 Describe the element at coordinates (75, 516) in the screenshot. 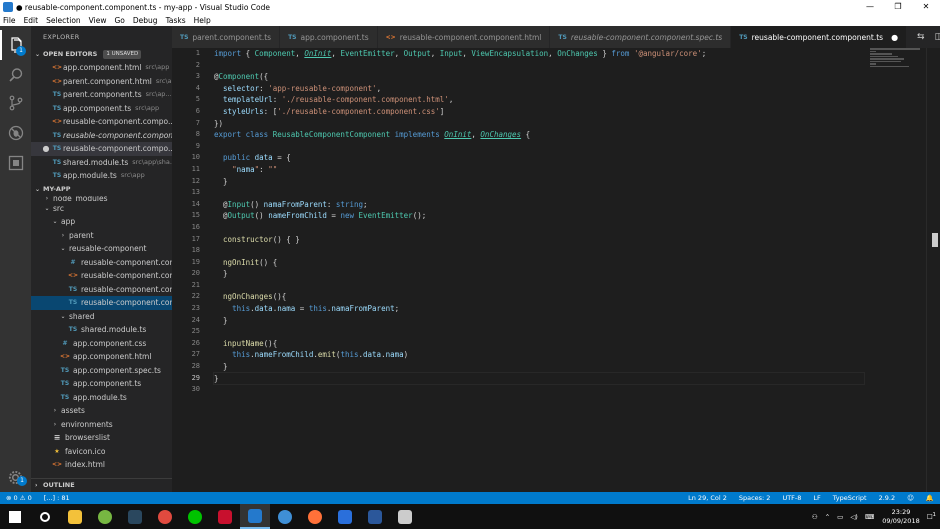

I see `taskbar-file-explorer-button` at that location.